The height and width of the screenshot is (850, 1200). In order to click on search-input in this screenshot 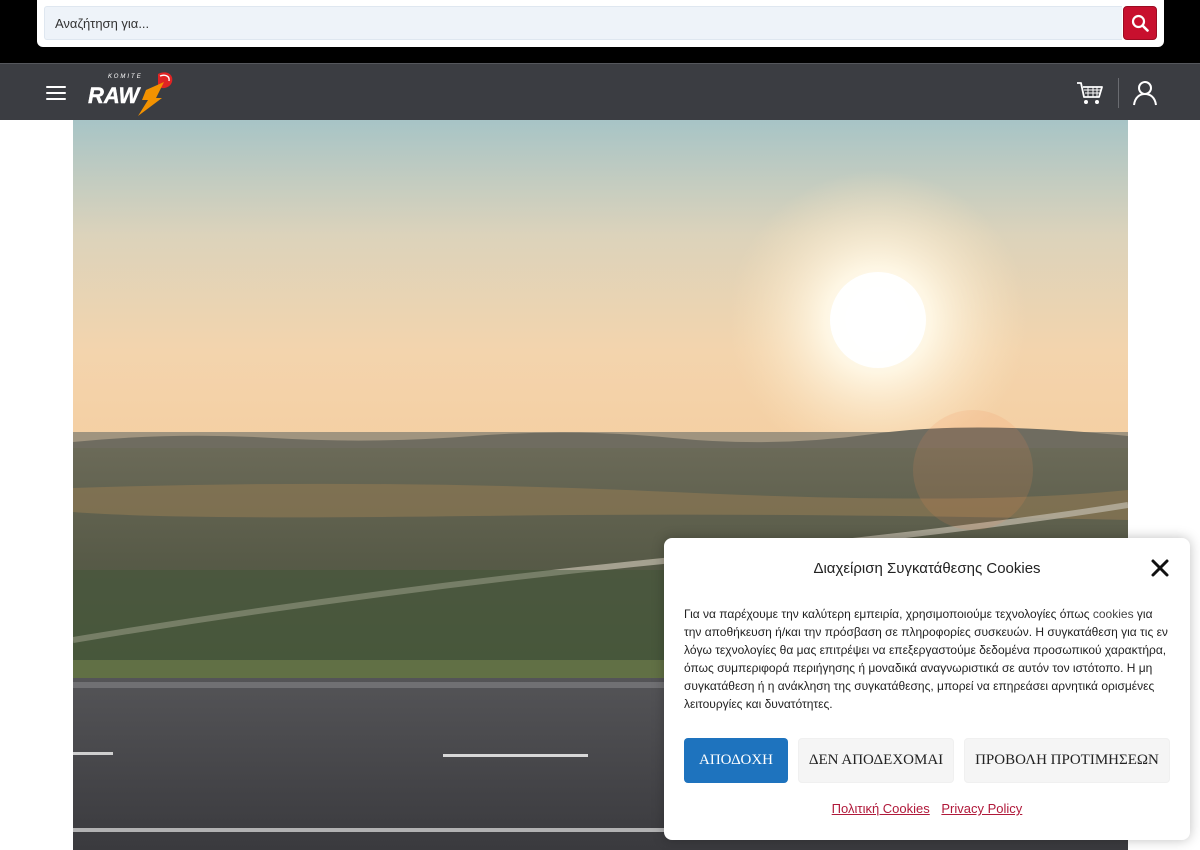, I will do `click(583, 23)`.